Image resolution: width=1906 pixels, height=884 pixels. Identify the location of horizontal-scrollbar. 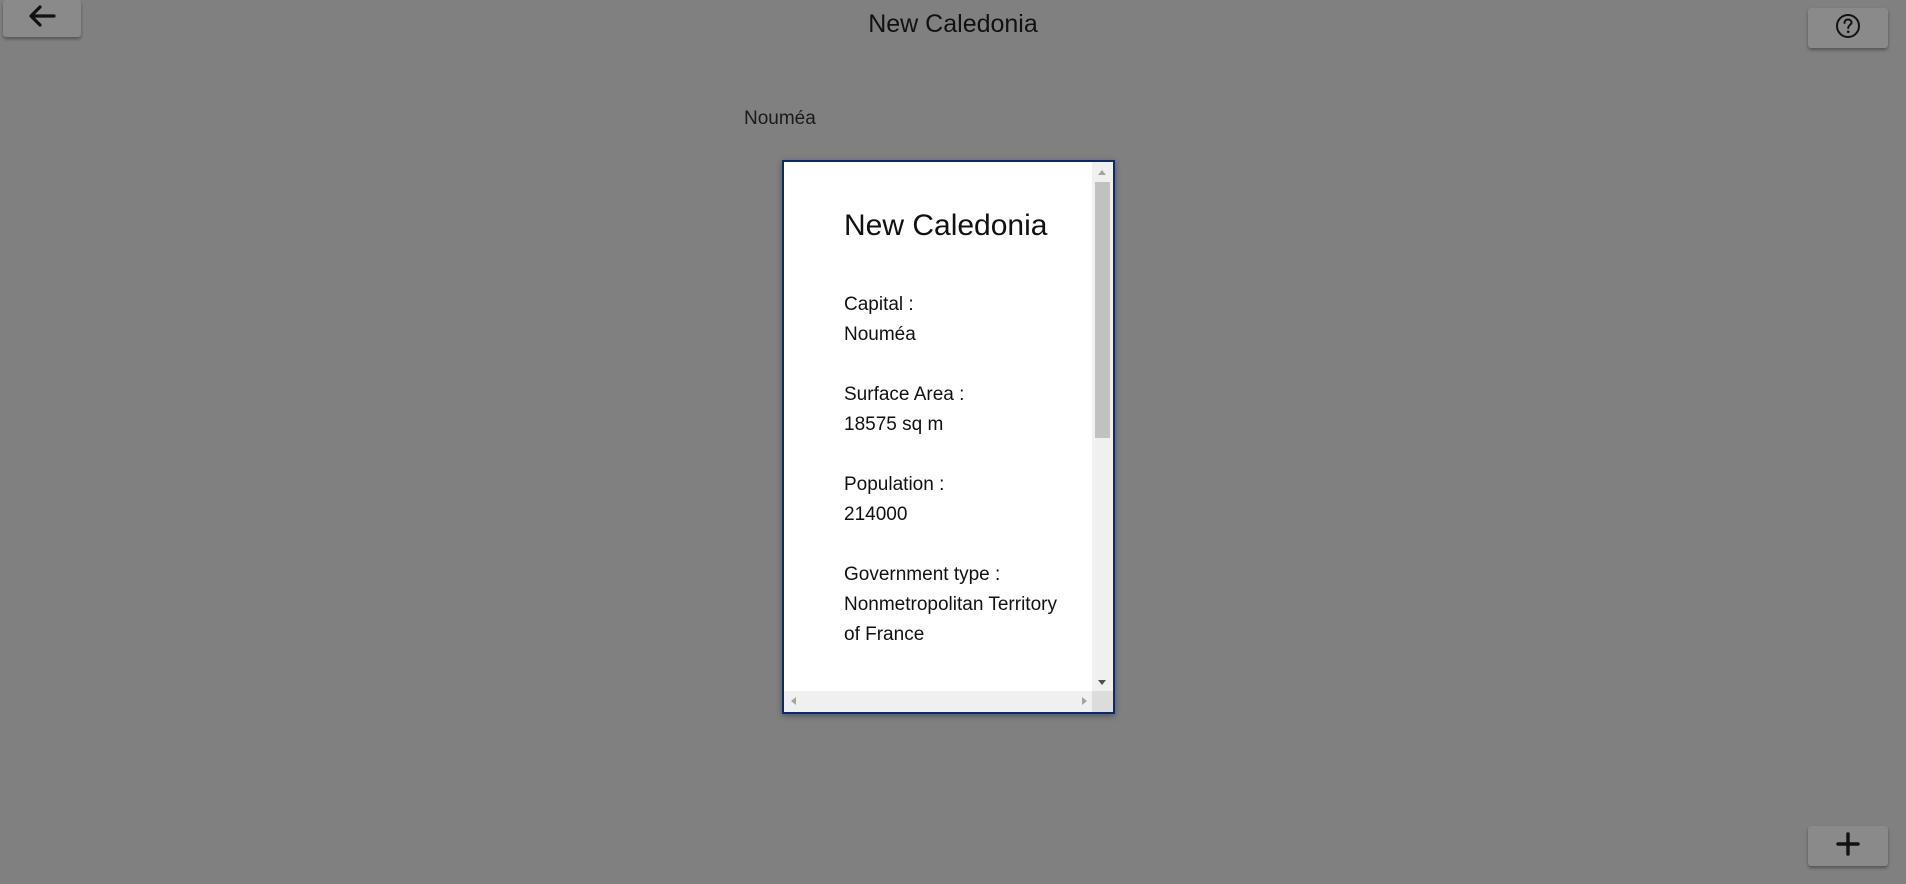
(939, 701).